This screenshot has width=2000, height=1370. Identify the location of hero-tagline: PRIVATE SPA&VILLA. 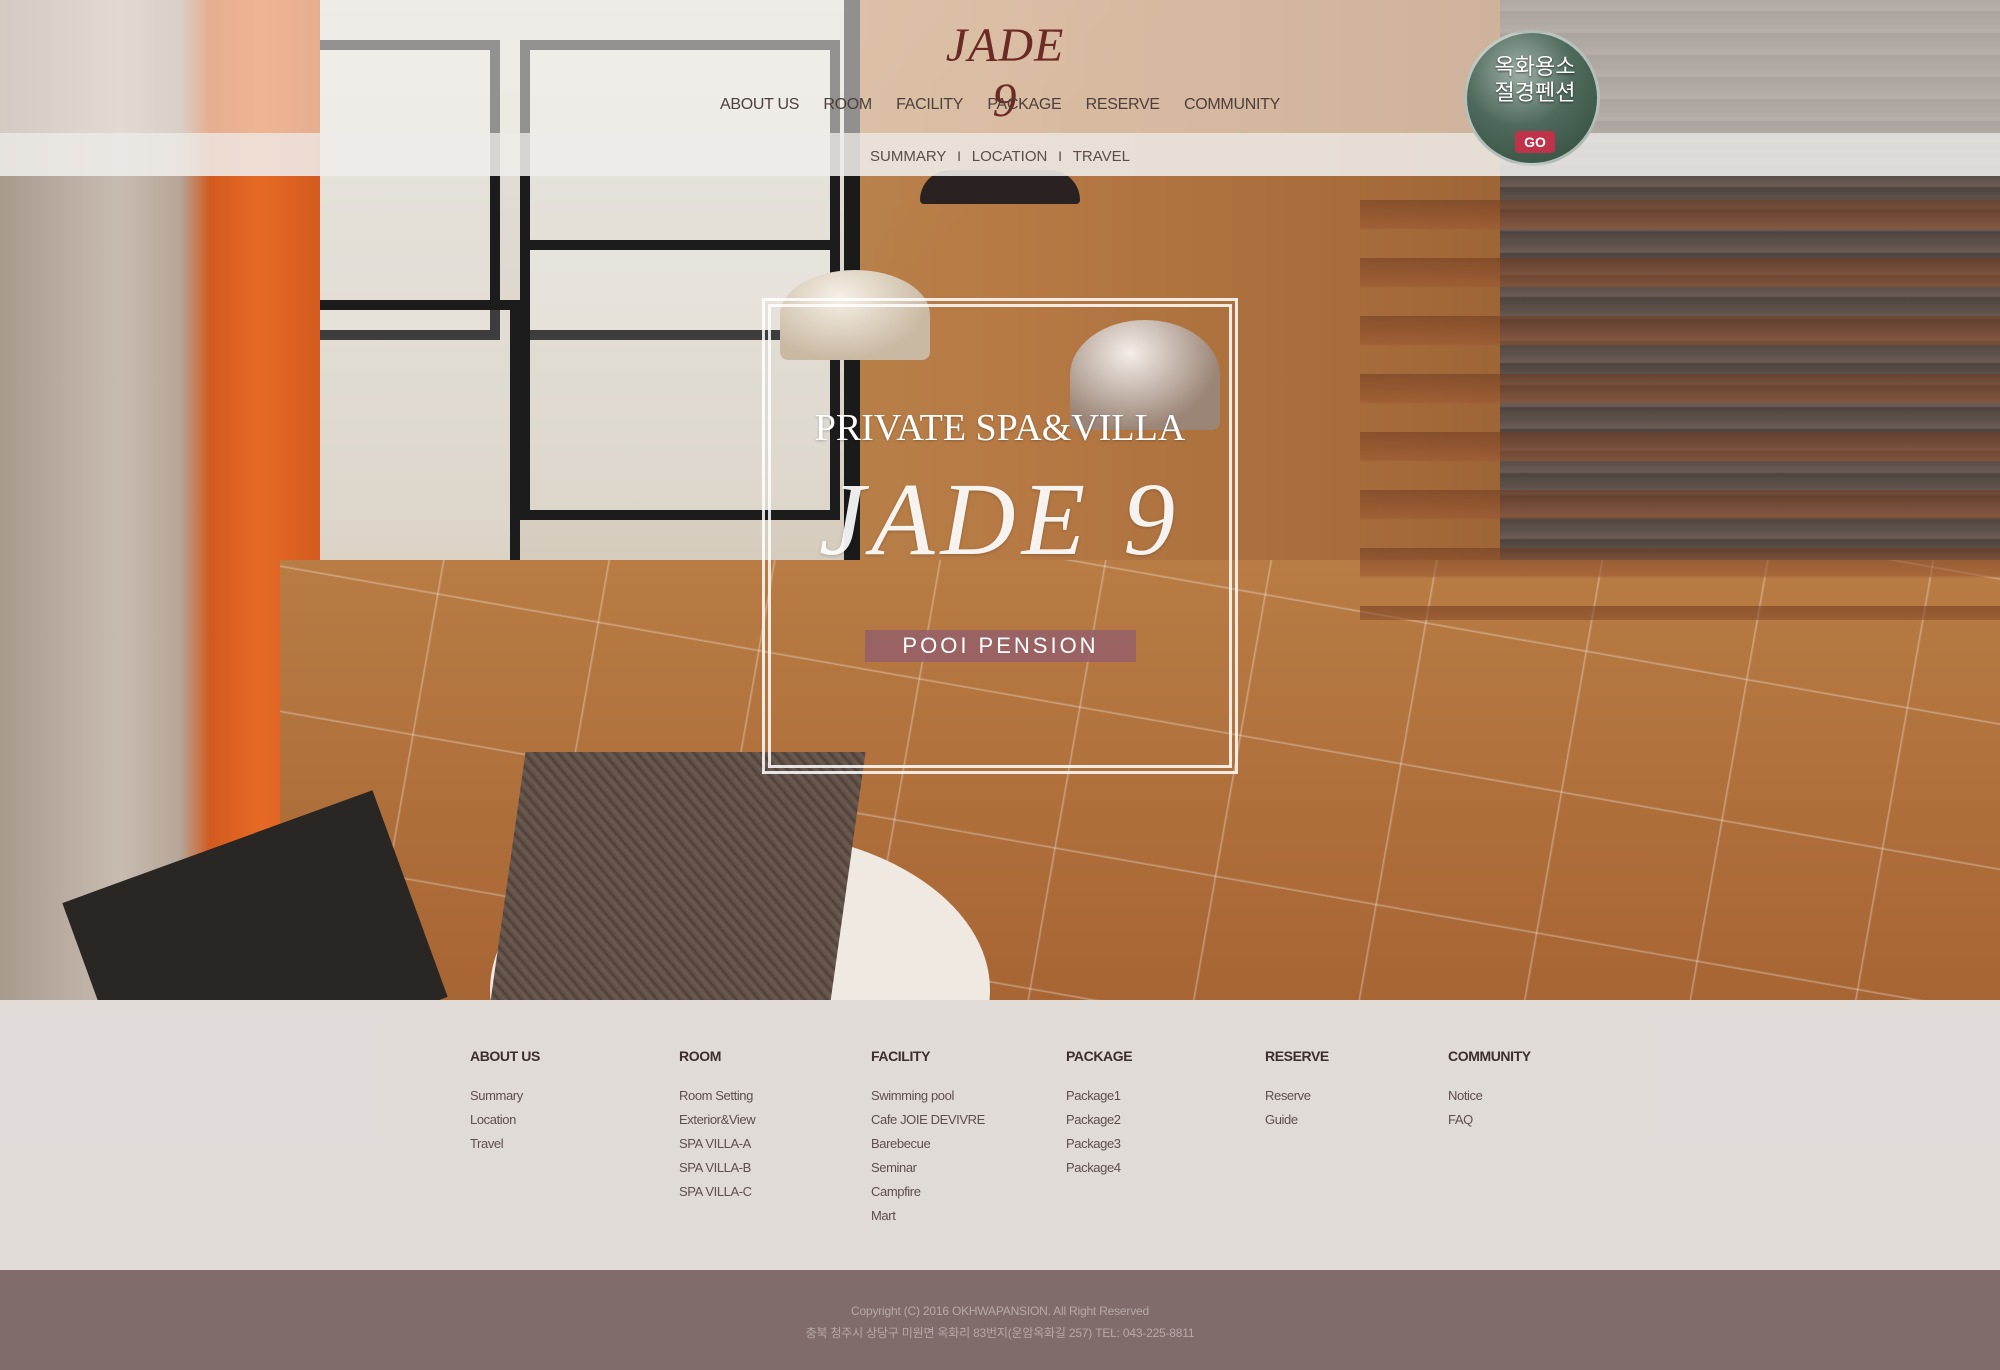
(1000, 428).